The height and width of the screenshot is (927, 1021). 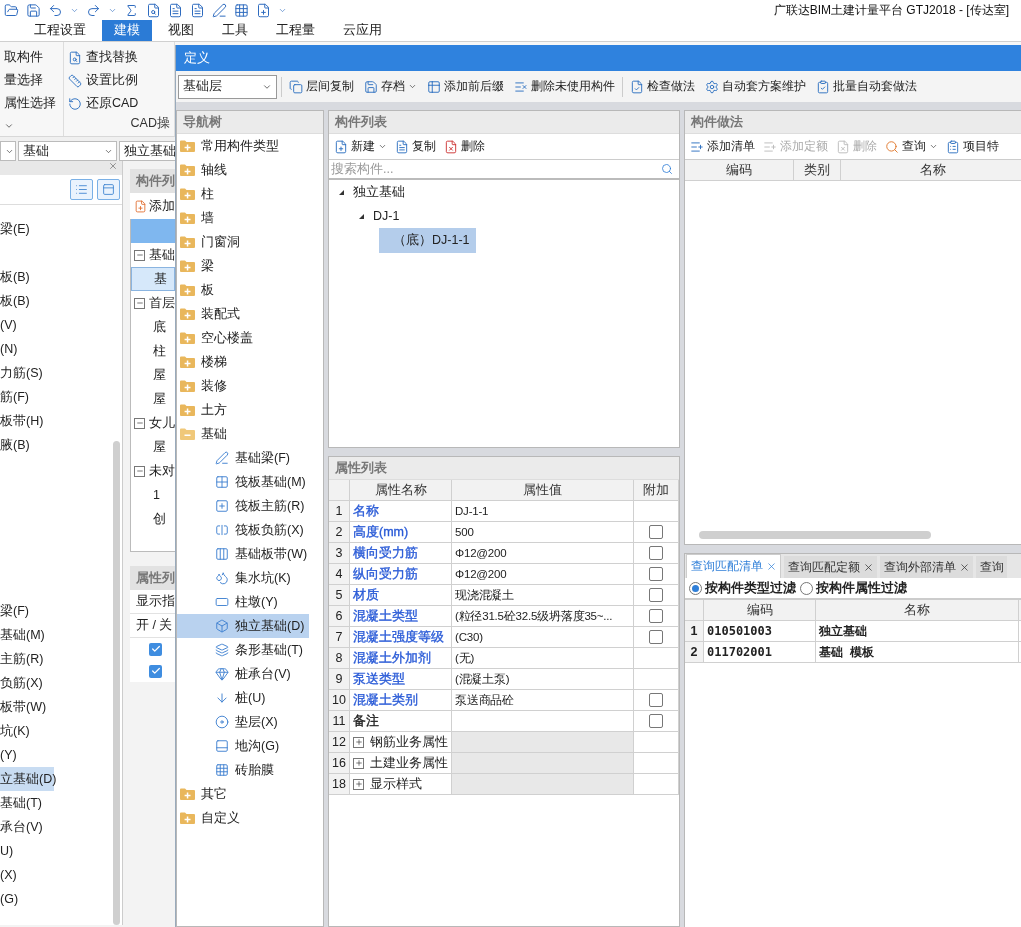 What do you see at coordinates (27, 779) in the screenshot?
I see `component-item: 立基础(D)` at bounding box center [27, 779].